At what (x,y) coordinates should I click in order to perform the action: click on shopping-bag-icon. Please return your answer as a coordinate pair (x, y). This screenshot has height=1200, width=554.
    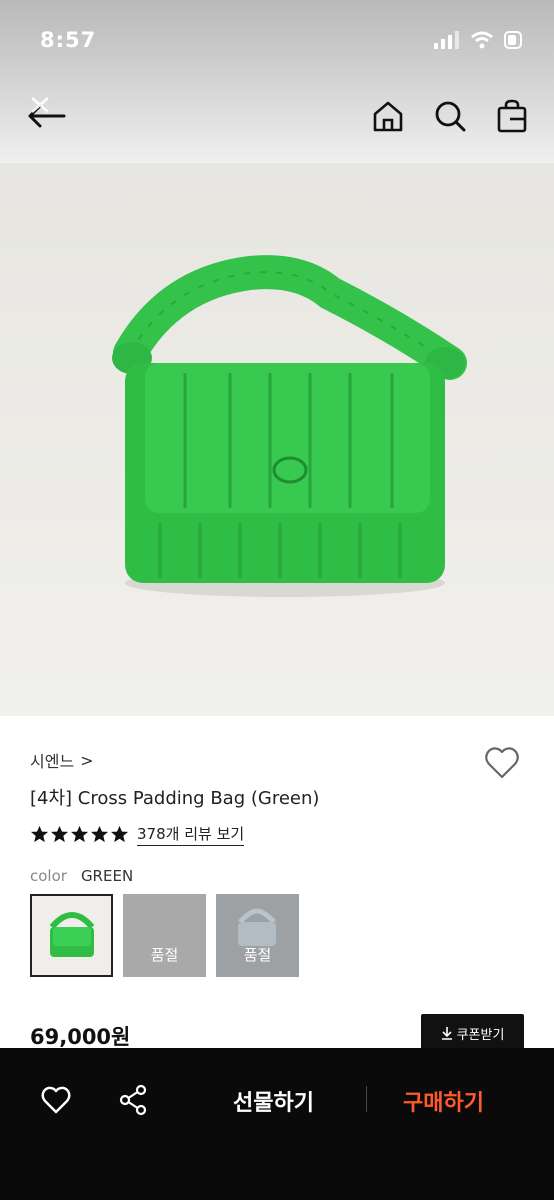
    Looking at the image, I should click on (512, 116).